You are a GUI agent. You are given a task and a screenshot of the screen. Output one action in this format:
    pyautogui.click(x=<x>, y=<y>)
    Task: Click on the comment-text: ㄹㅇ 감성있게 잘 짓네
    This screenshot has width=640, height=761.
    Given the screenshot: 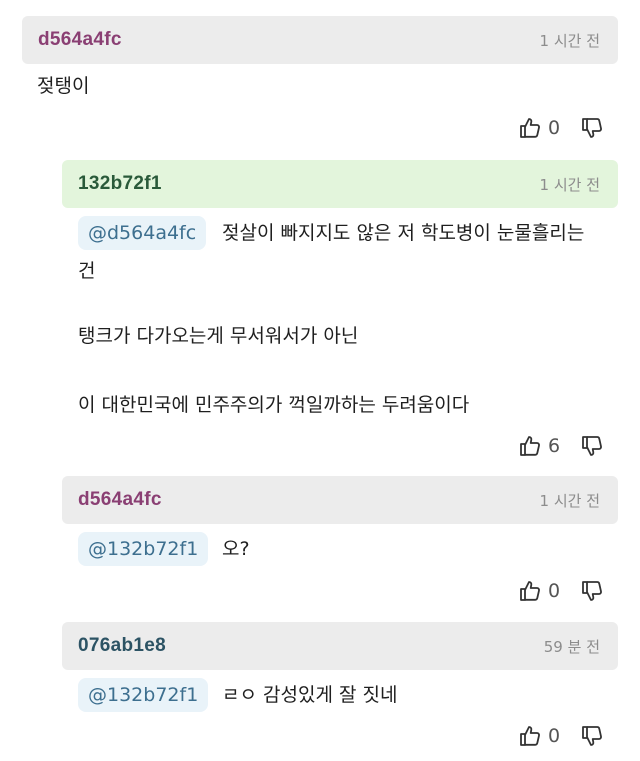 What is the action you would take?
    pyautogui.click(x=310, y=695)
    